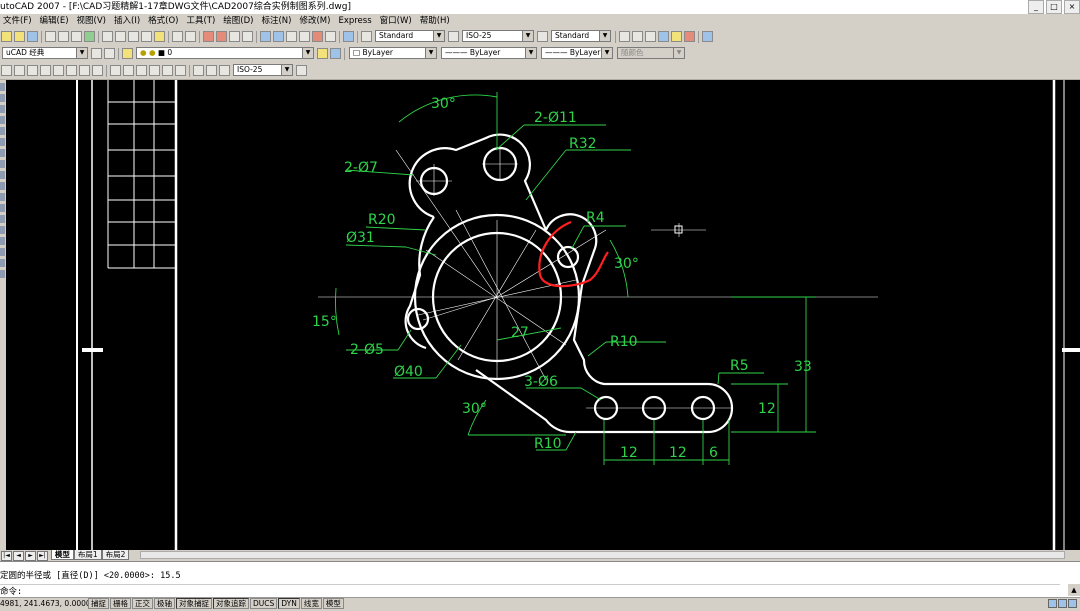 The width and height of the screenshot is (1080, 611). I want to click on tab-layout2: 布局2, so click(115, 555).